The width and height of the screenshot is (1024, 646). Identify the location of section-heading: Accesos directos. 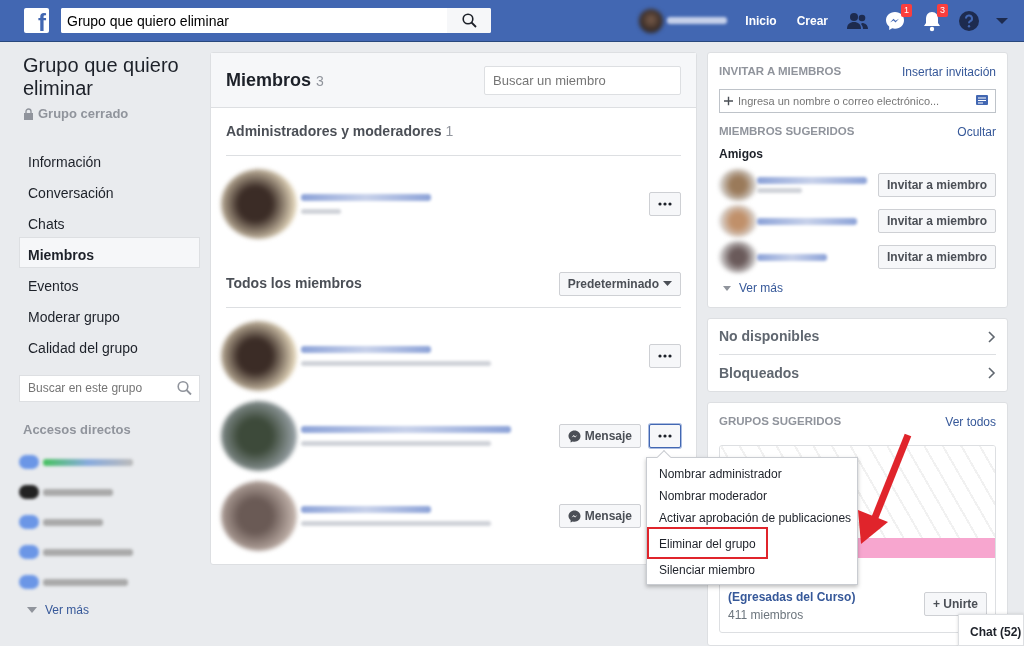
(77, 429).